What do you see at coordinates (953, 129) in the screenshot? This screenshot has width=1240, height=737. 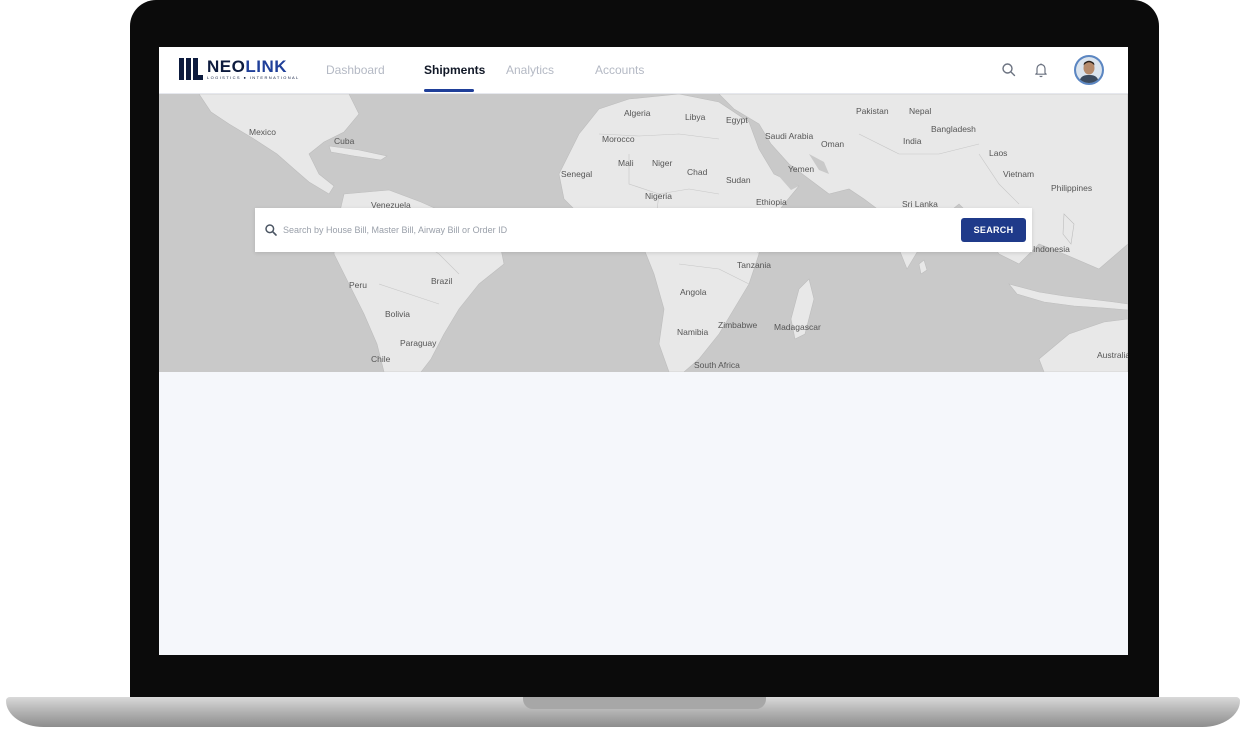 I see `map-label-bangladesh: Bangladesh` at bounding box center [953, 129].